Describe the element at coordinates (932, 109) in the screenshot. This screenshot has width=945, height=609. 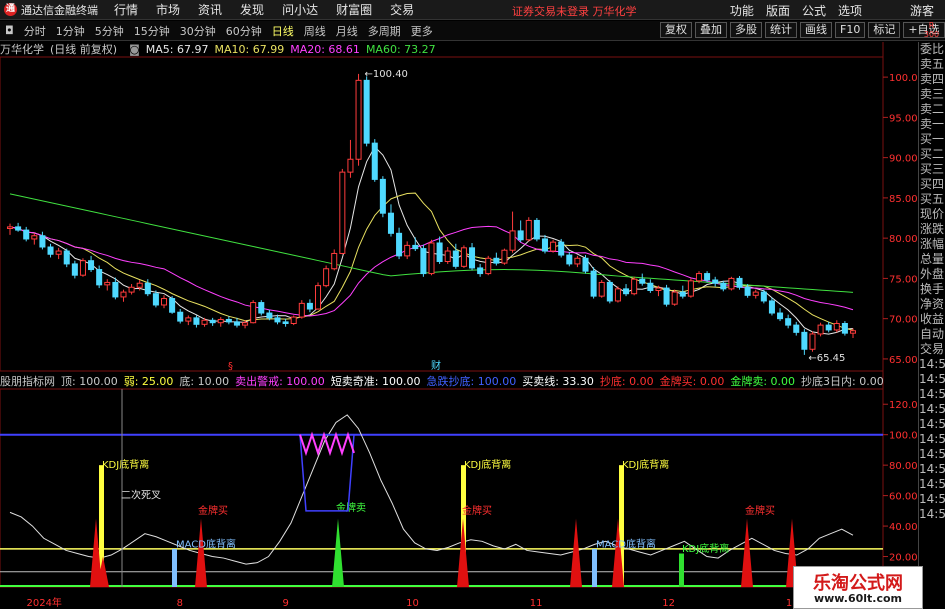
I see `sidebar-item-4: 卖二` at that location.